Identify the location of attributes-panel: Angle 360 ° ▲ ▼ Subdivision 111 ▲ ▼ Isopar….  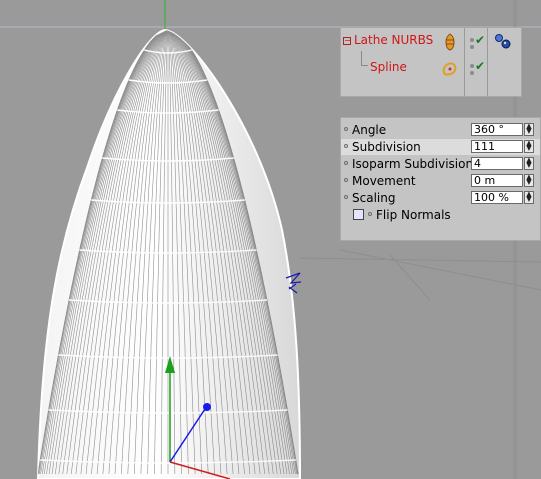
(440, 179).